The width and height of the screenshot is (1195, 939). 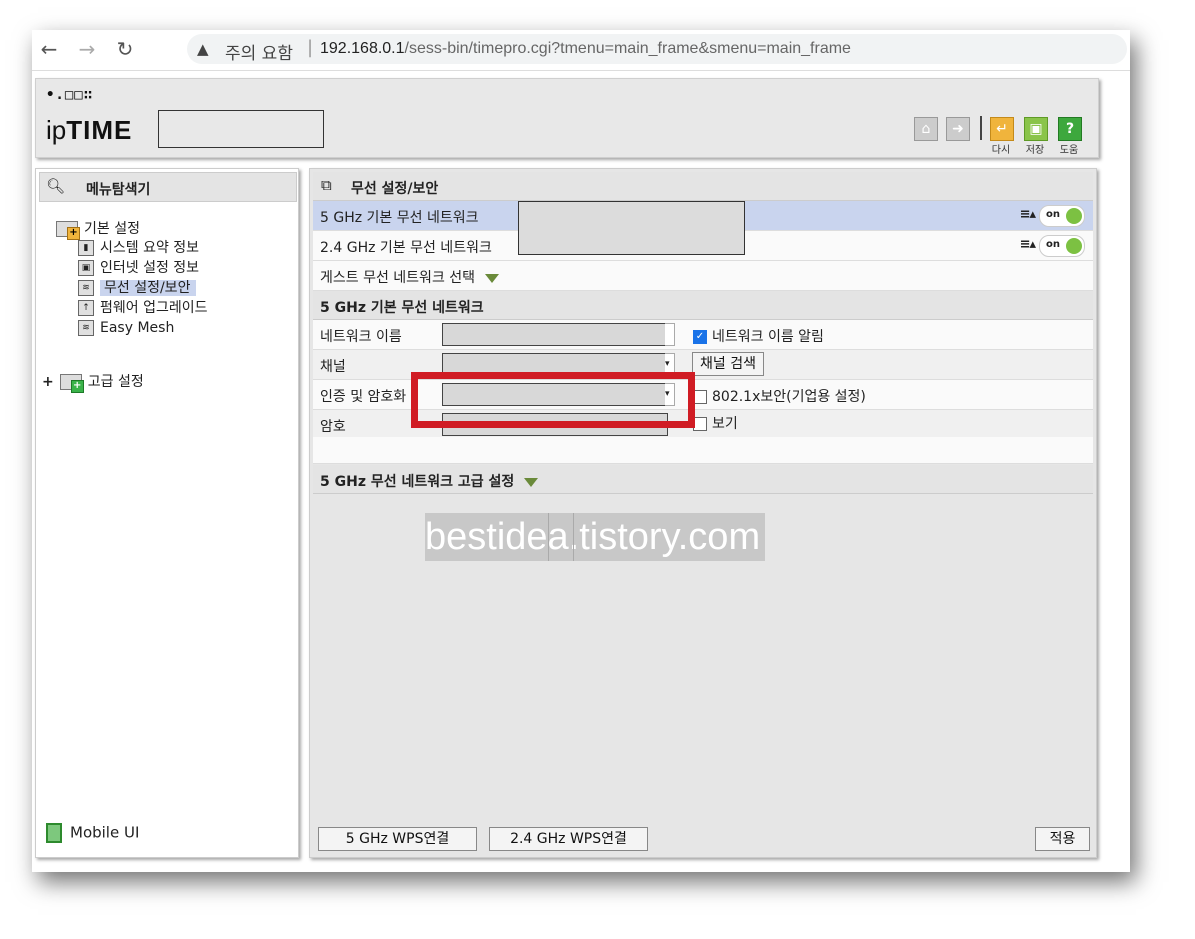 What do you see at coordinates (154, 308) in the screenshot?
I see `sidebar-item-label: 펌웨어 업그레이드` at bounding box center [154, 308].